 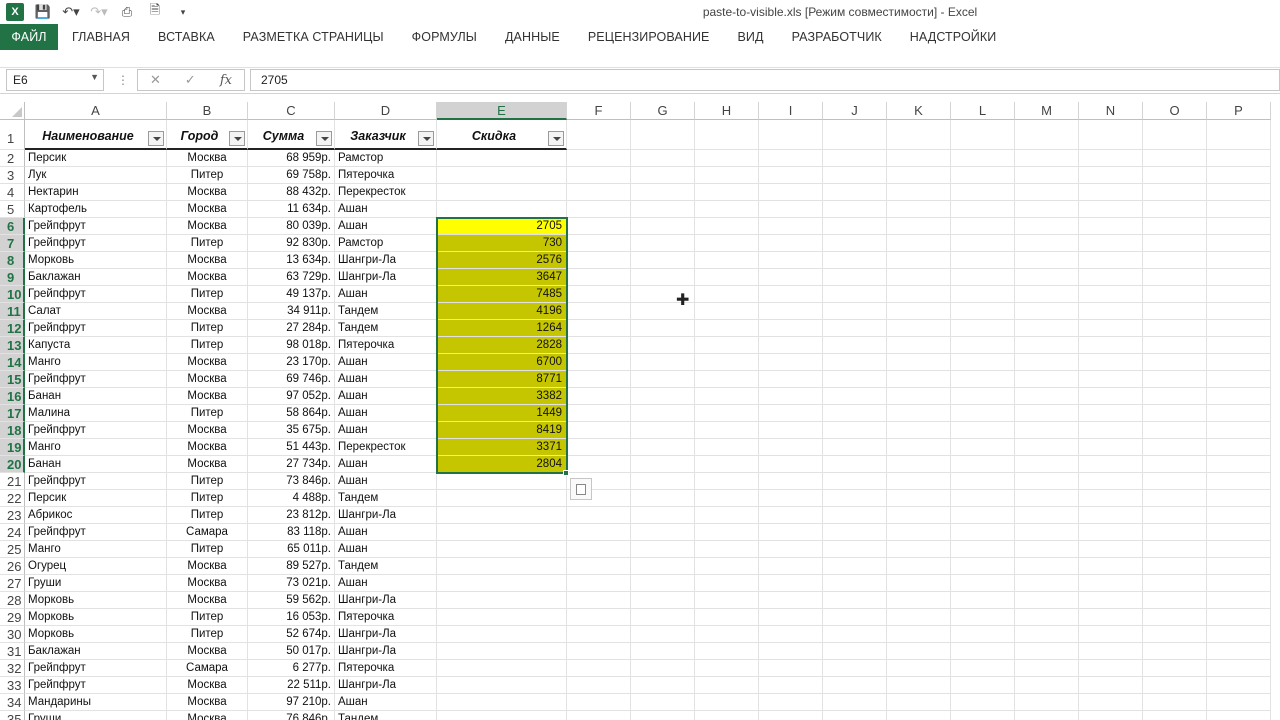 I want to click on data-cell: 23 170р., so click(x=291, y=362).